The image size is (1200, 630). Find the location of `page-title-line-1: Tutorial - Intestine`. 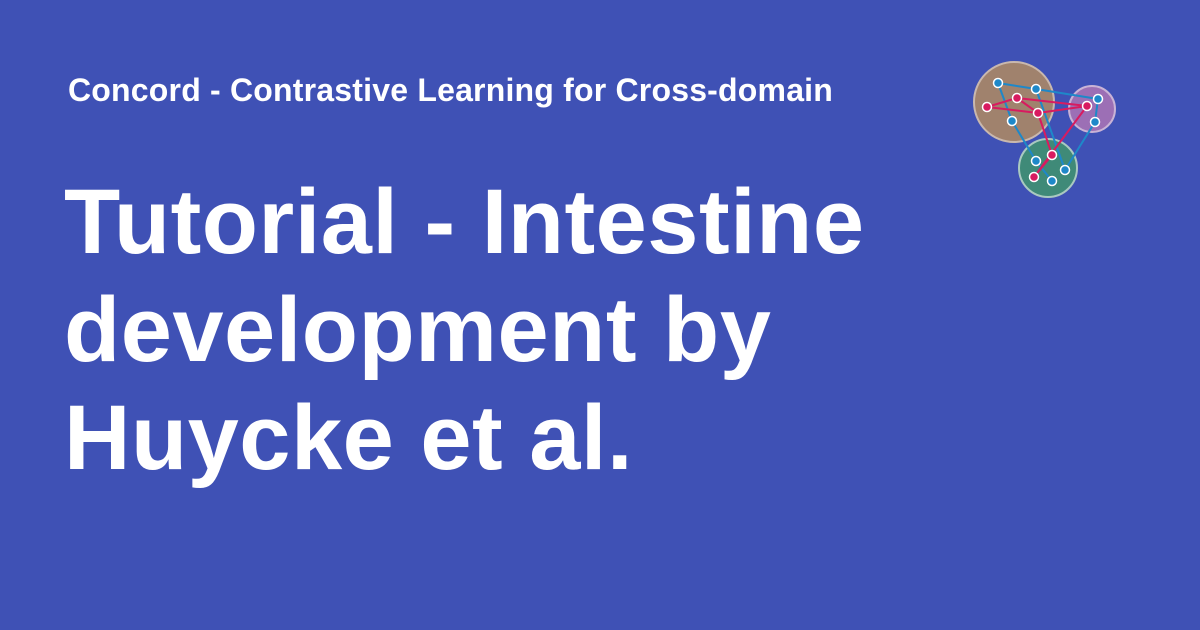

page-title-line-1: Tutorial - Intestine is located at coordinates (464, 222).